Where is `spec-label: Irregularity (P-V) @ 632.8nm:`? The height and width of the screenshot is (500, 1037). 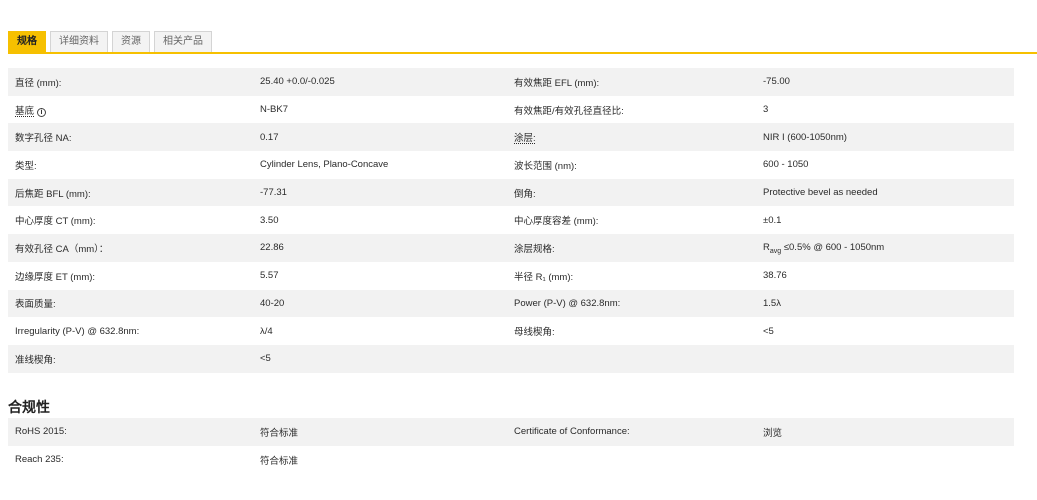 spec-label: Irregularity (P-V) @ 632.8nm: is located at coordinates (130, 331).